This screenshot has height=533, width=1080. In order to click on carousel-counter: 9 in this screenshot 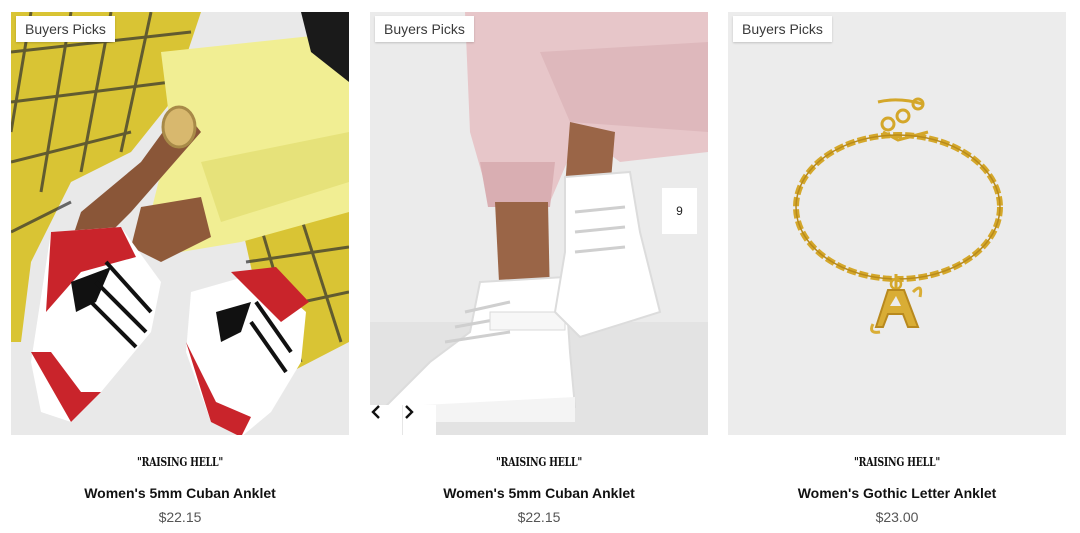, I will do `click(679, 211)`.